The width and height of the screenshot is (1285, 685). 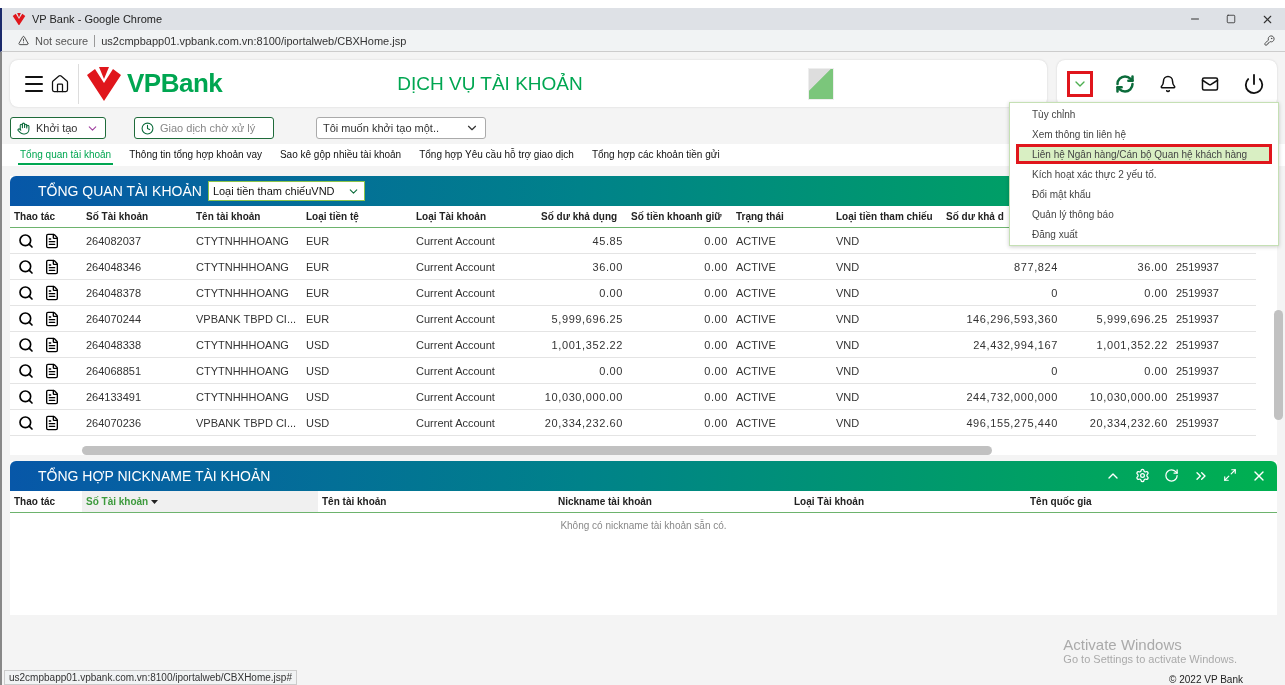 I want to click on currency-select: Loại tiền tham chiếuVND, so click(x=286, y=191).